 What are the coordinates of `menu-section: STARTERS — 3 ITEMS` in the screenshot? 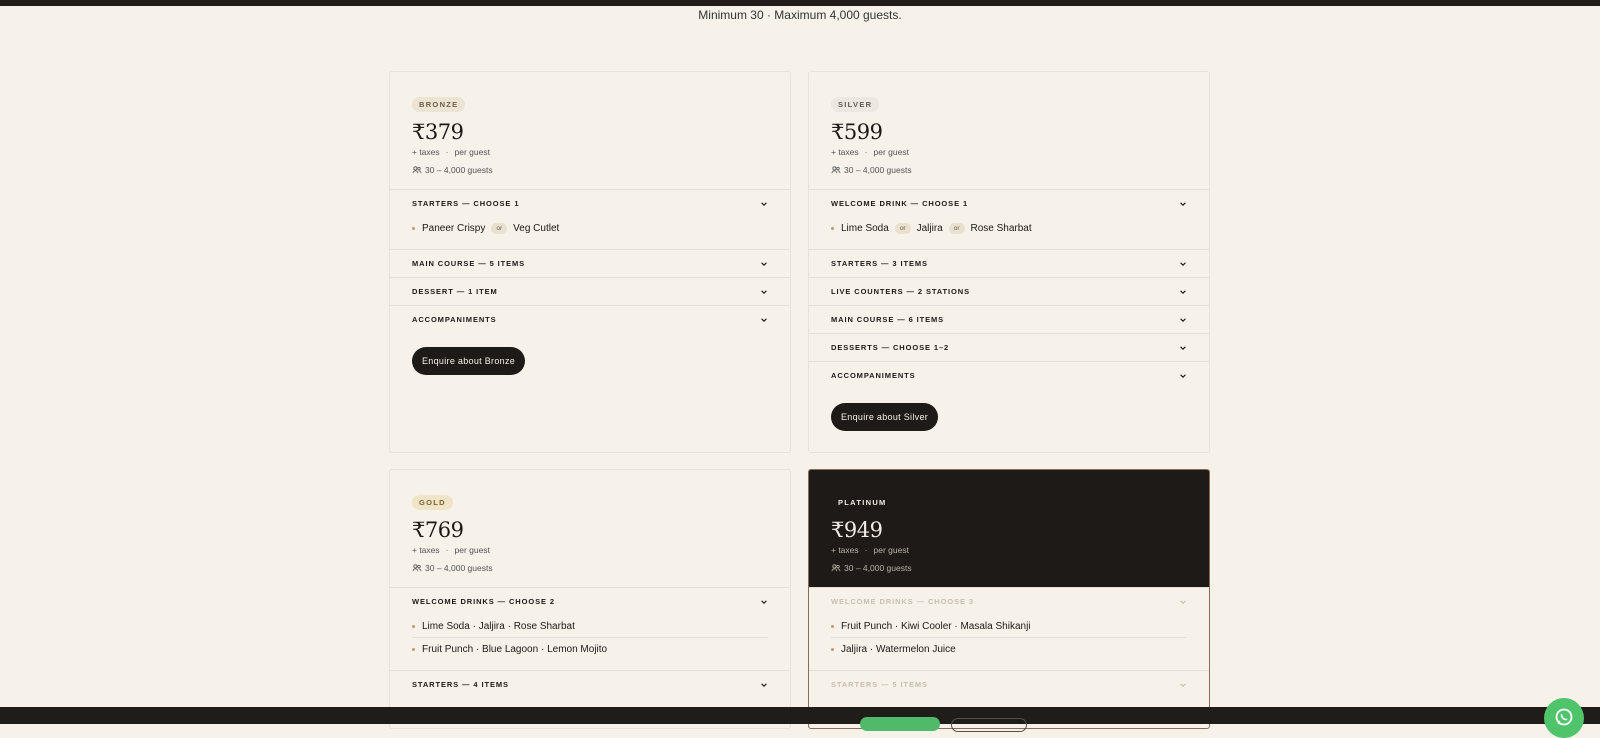 It's located at (1009, 263).